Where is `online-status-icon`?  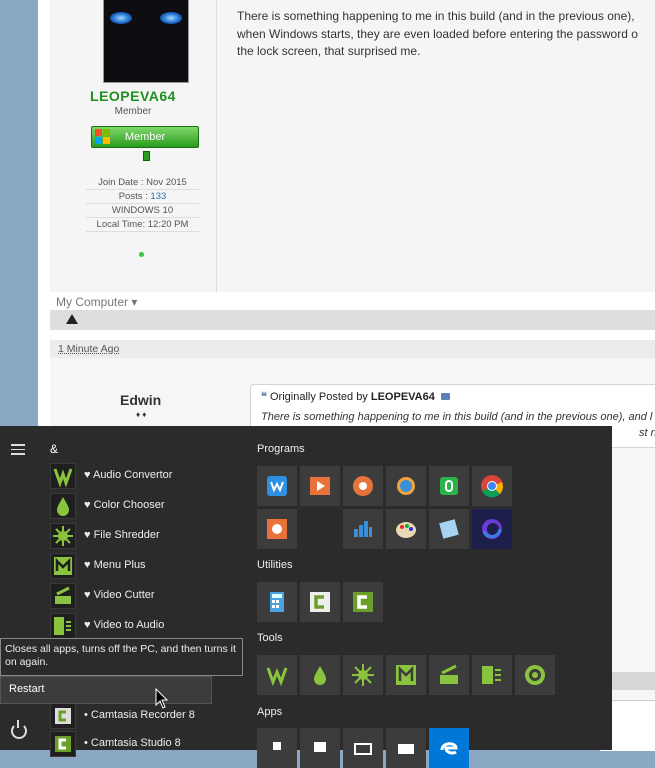 online-status-icon is located at coordinates (141, 254).